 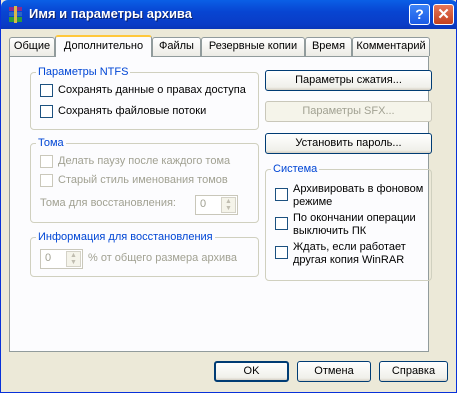 I want to click on help-button: Справка, so click(x=413, y=371).